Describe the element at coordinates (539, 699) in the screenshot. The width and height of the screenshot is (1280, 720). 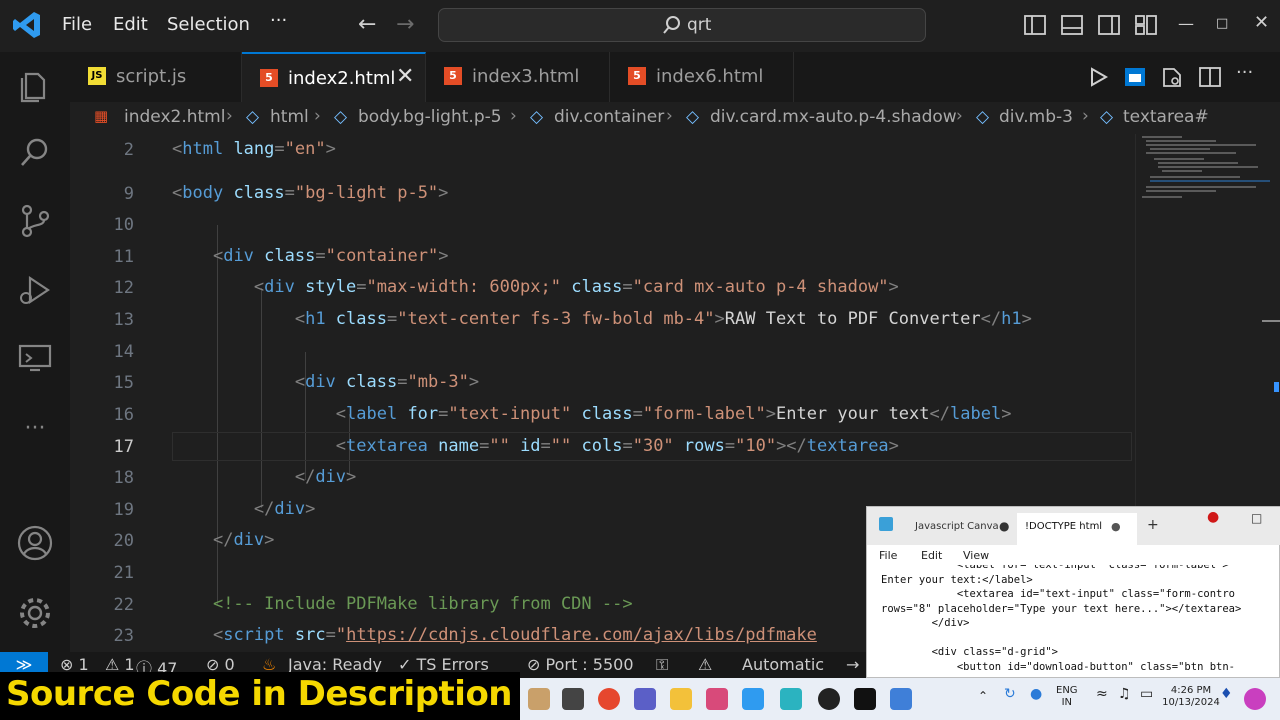
I see `widgets-icon` at that location.